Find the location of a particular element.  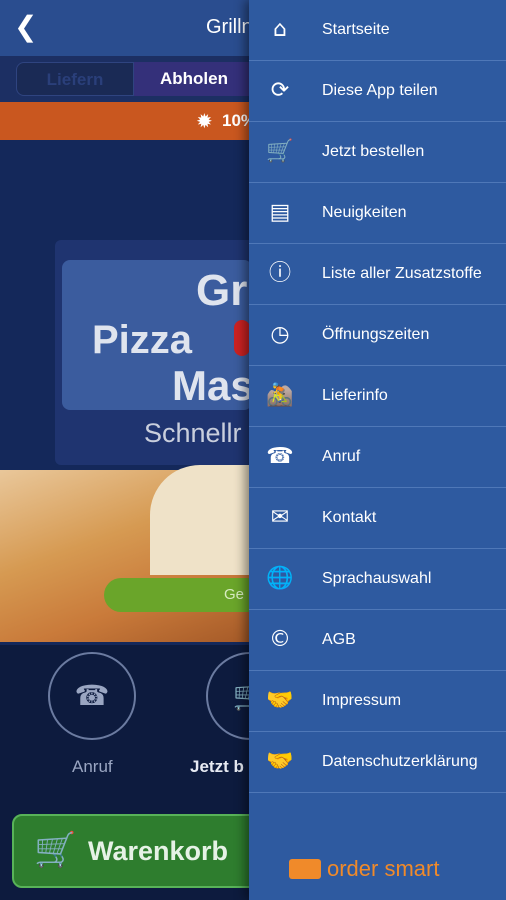

opening-status-button: Ge is located at coordinates (184, 595).